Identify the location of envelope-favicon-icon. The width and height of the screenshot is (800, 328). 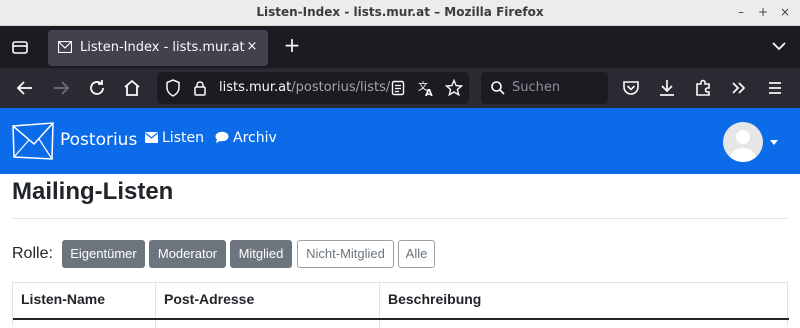
(65, 47).